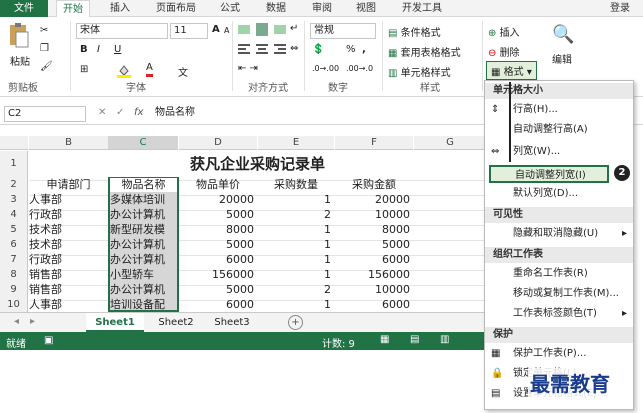 Image resolution: width=643 pixels, height=413 pixels. I want to click on decimal-increase-icon: .0→.00, so click(325, 68).